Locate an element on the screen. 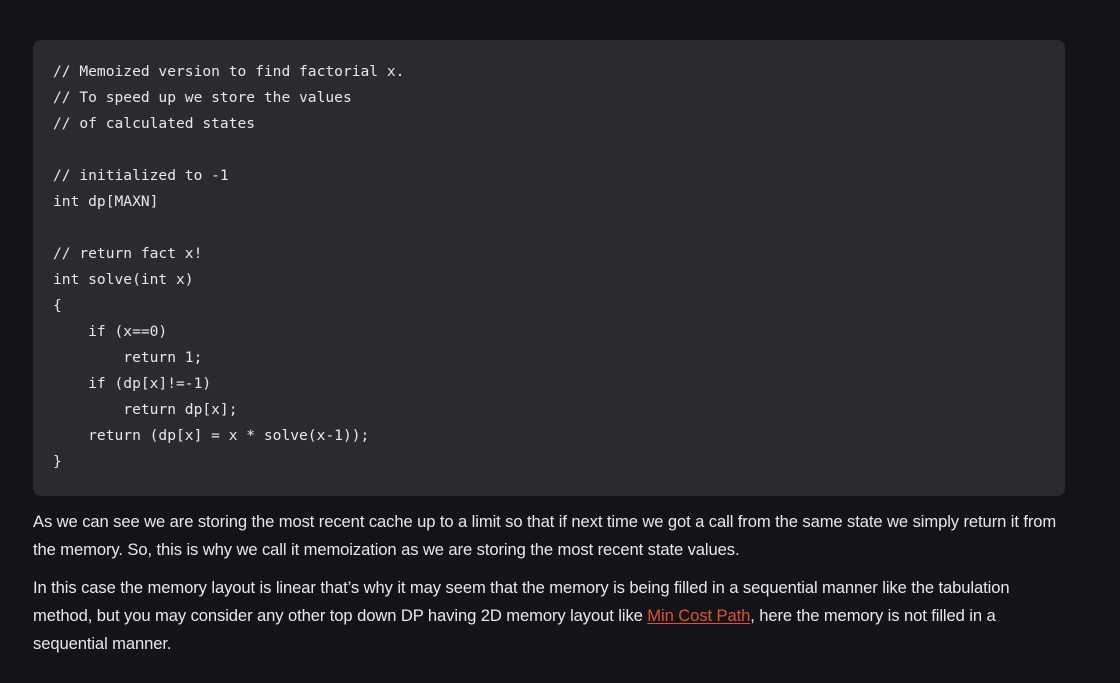 This screenshot has height=683, width=1120. min-cost-path-link: Min Cost Path is located at coordinates (698, 615).